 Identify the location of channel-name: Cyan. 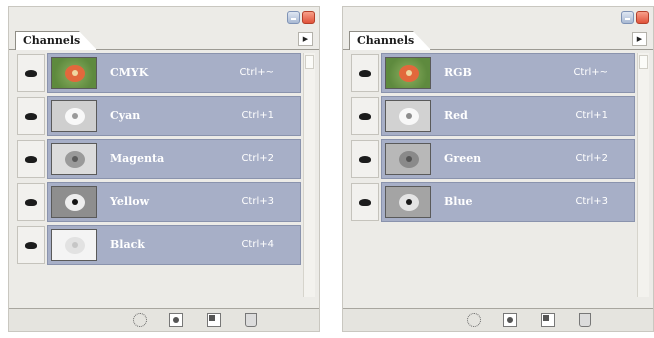
(125, 115).